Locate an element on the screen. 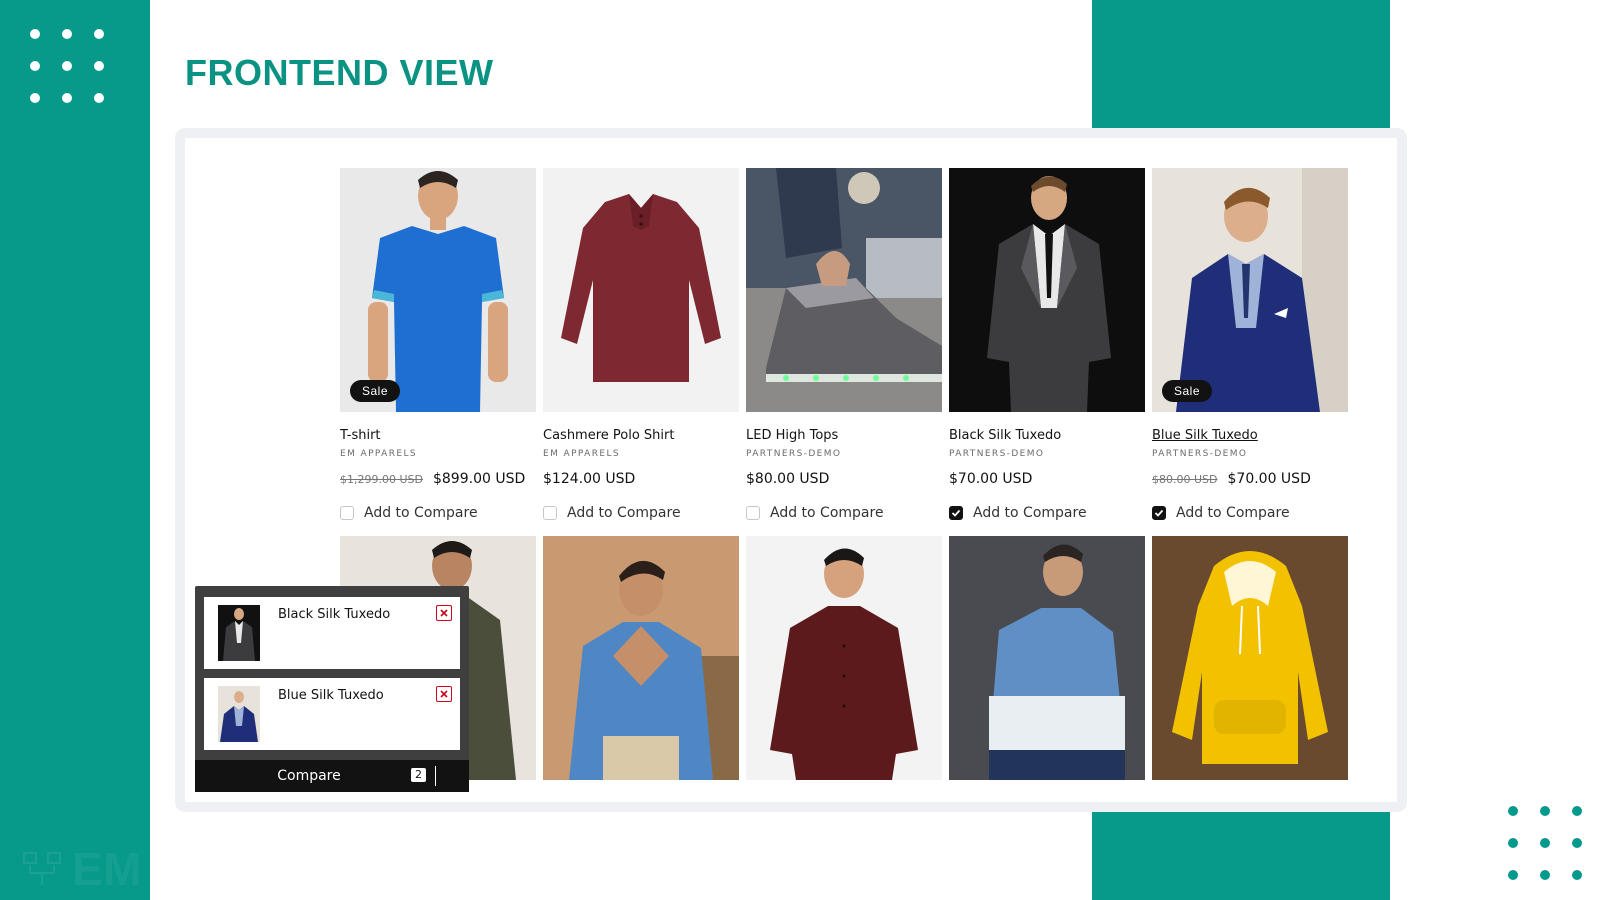 The image size is (1600, 900). product-name: Black Silk Tuxedo is located at coordinates (1047, 435).